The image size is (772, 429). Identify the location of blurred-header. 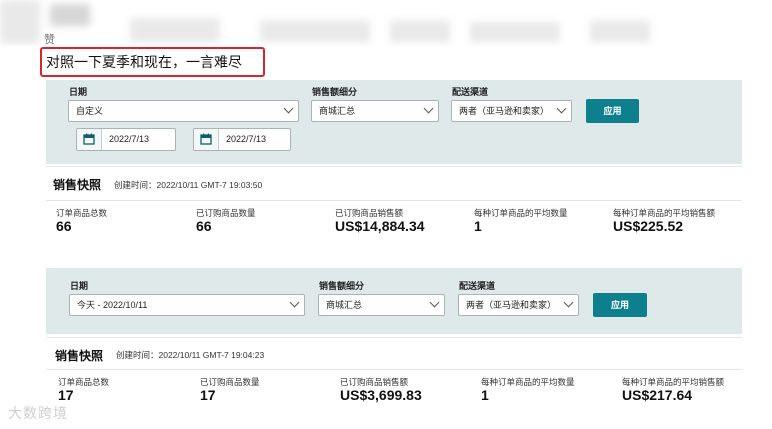
(386, 23).